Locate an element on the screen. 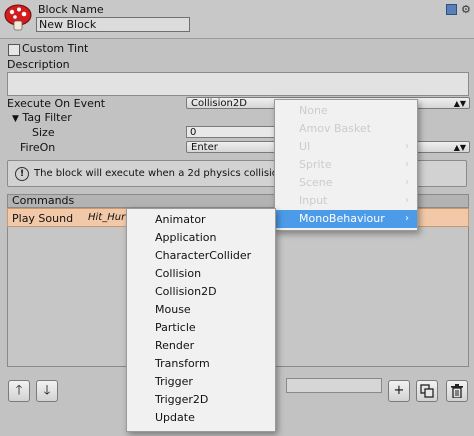 The height and width of the screenshot is (436, 474). arrow-up-icon: 🡑 is located at coordinates (19, 390).